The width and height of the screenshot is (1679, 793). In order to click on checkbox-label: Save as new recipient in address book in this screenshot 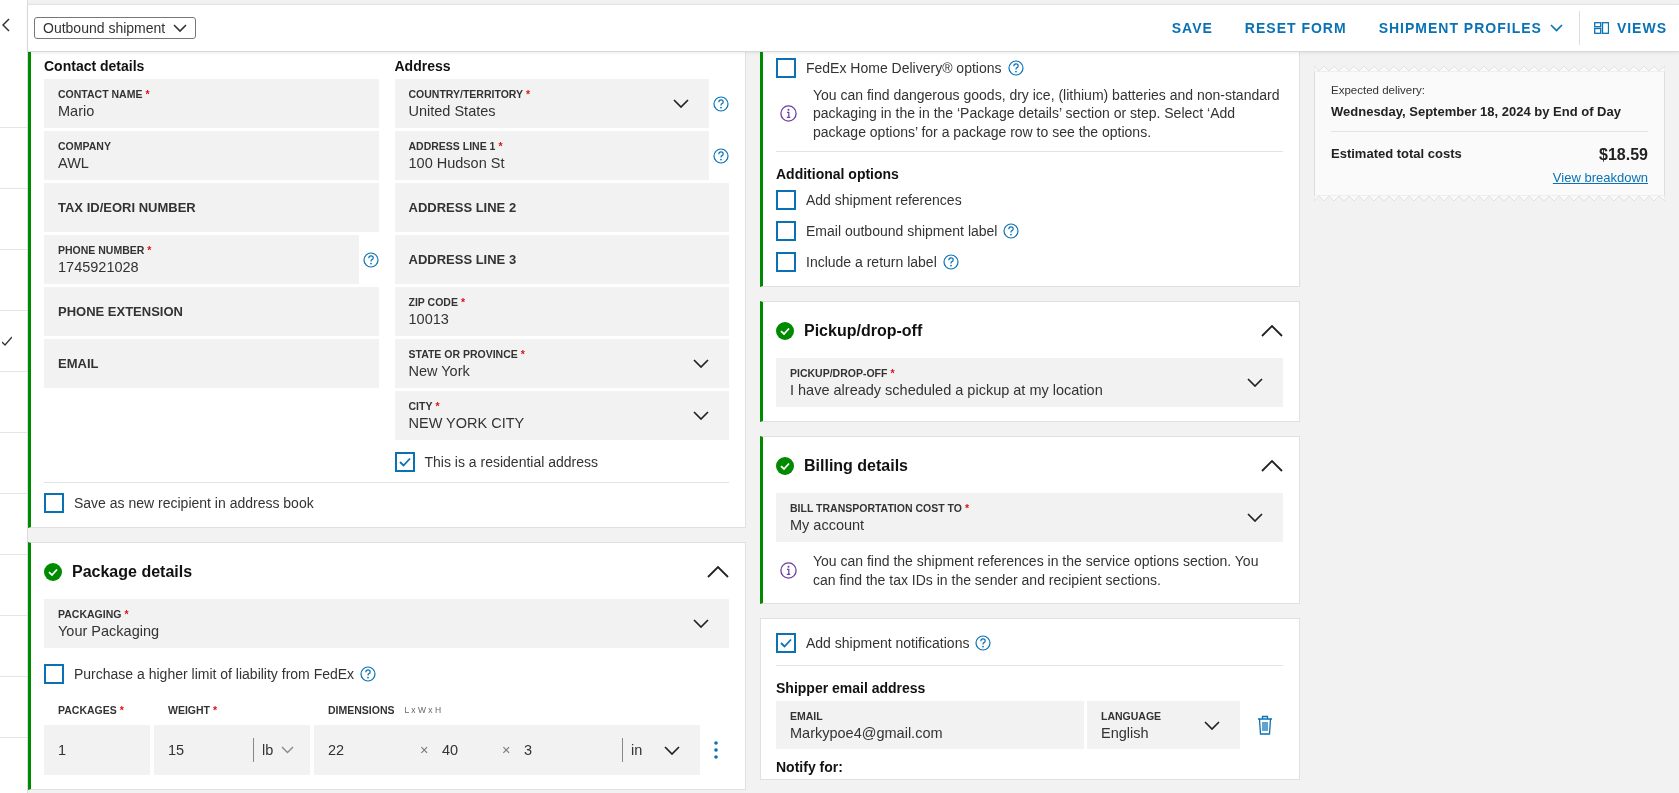, I will do `click(194, 503)`.